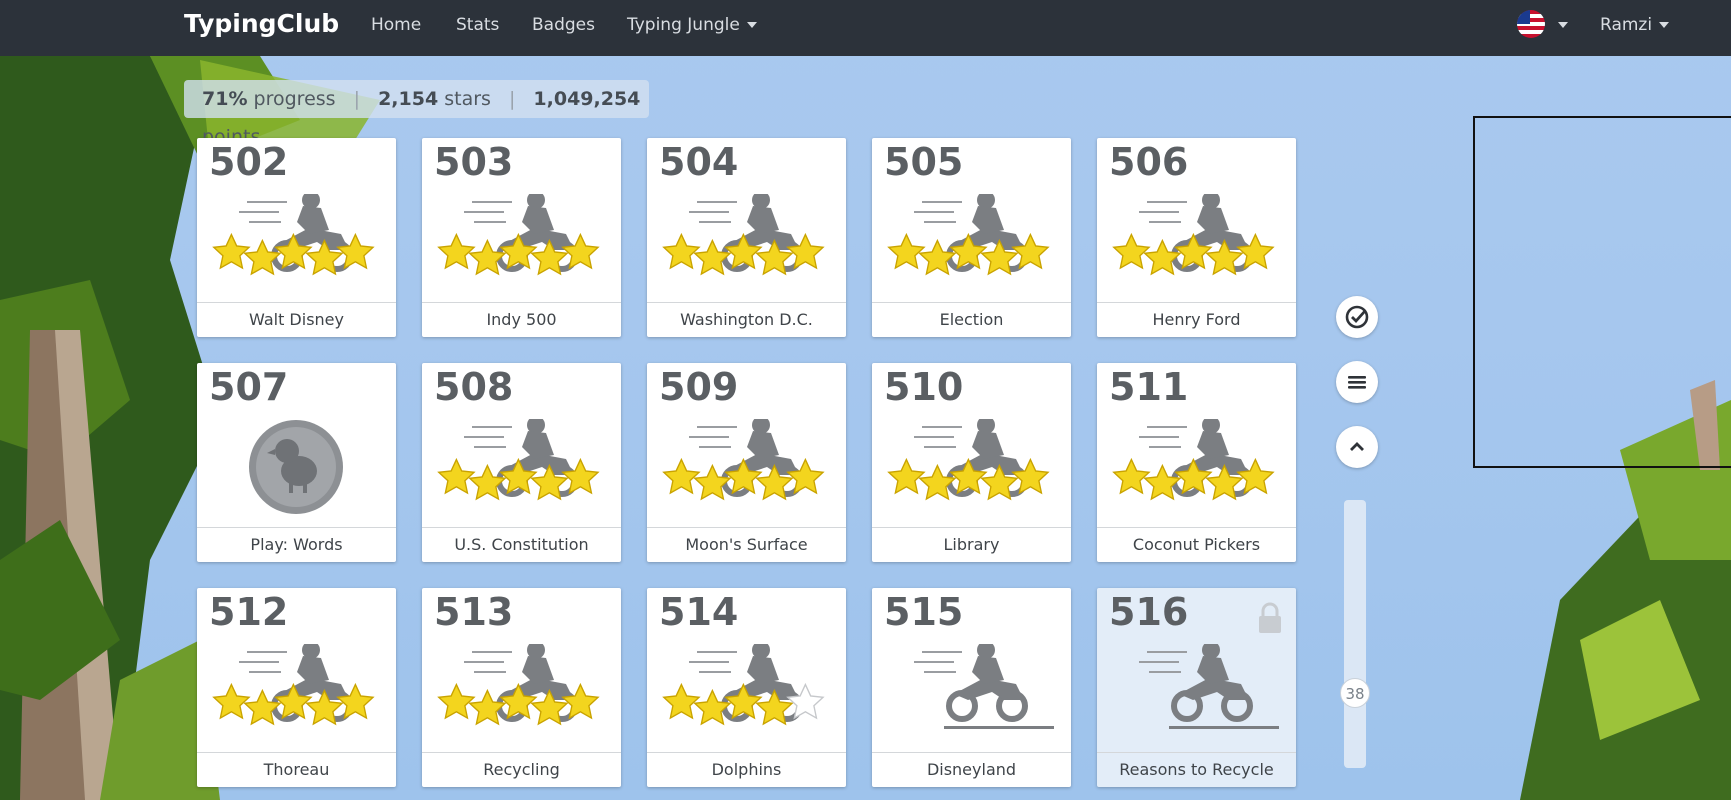 The height and width of the screenshot is (800, 1731). I want to click on lesson-card: 505 Election, so click(971, 237).